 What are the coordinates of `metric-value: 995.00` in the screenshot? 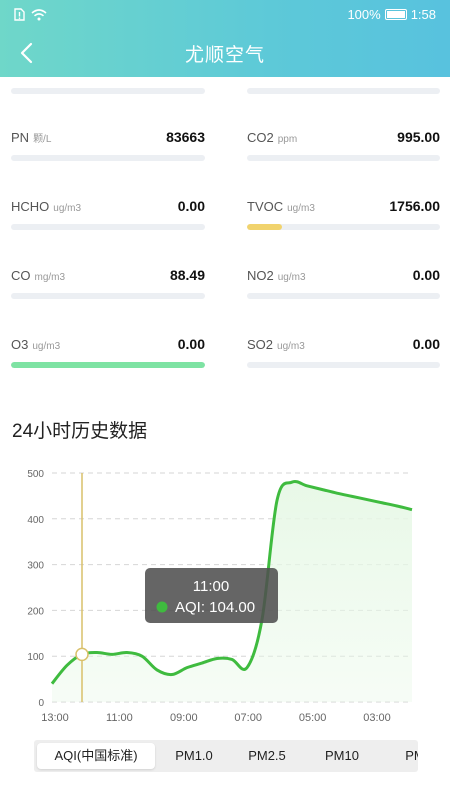 It's located at (418, 137).